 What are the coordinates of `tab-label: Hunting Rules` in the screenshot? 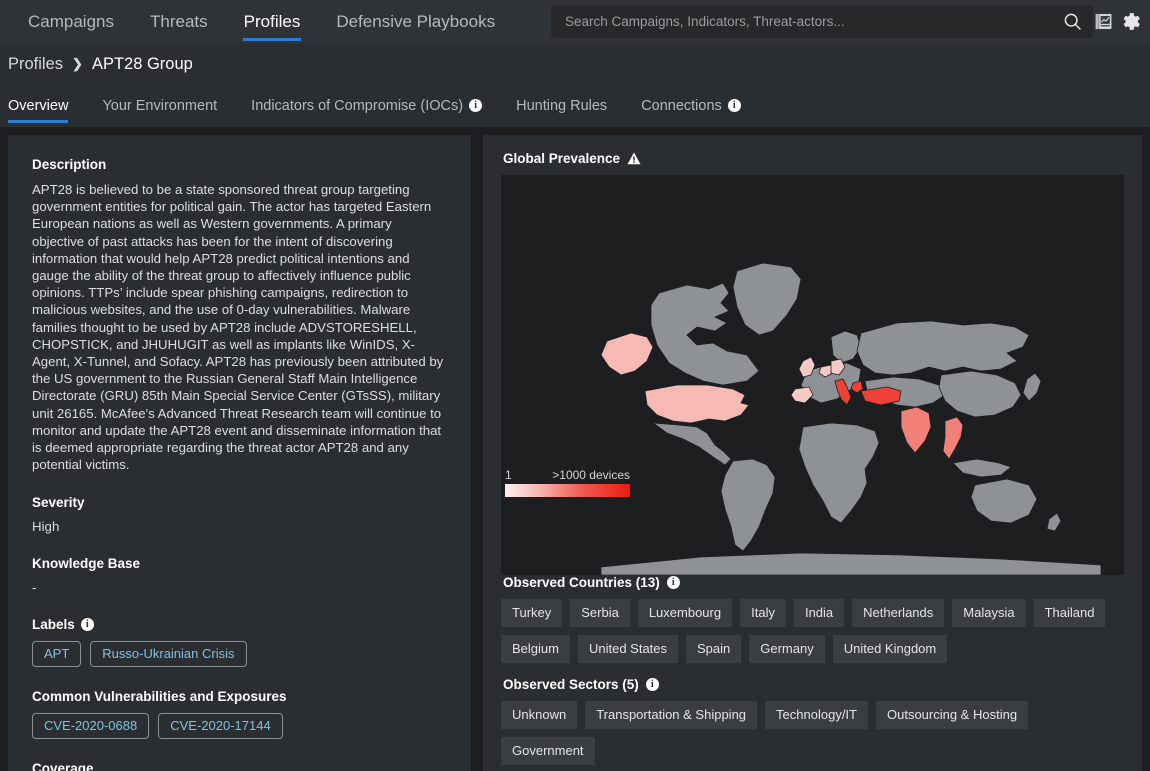 It's located at (562, 105).